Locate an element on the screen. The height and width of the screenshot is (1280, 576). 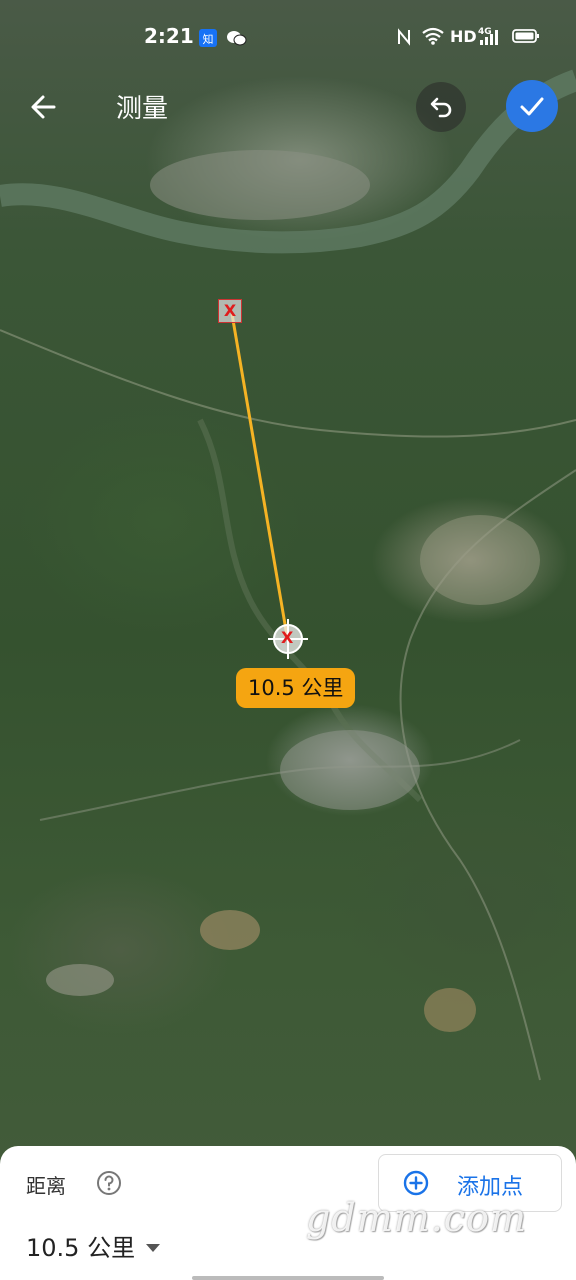
status-time: 2:21 is located at coordinates (169, 36).